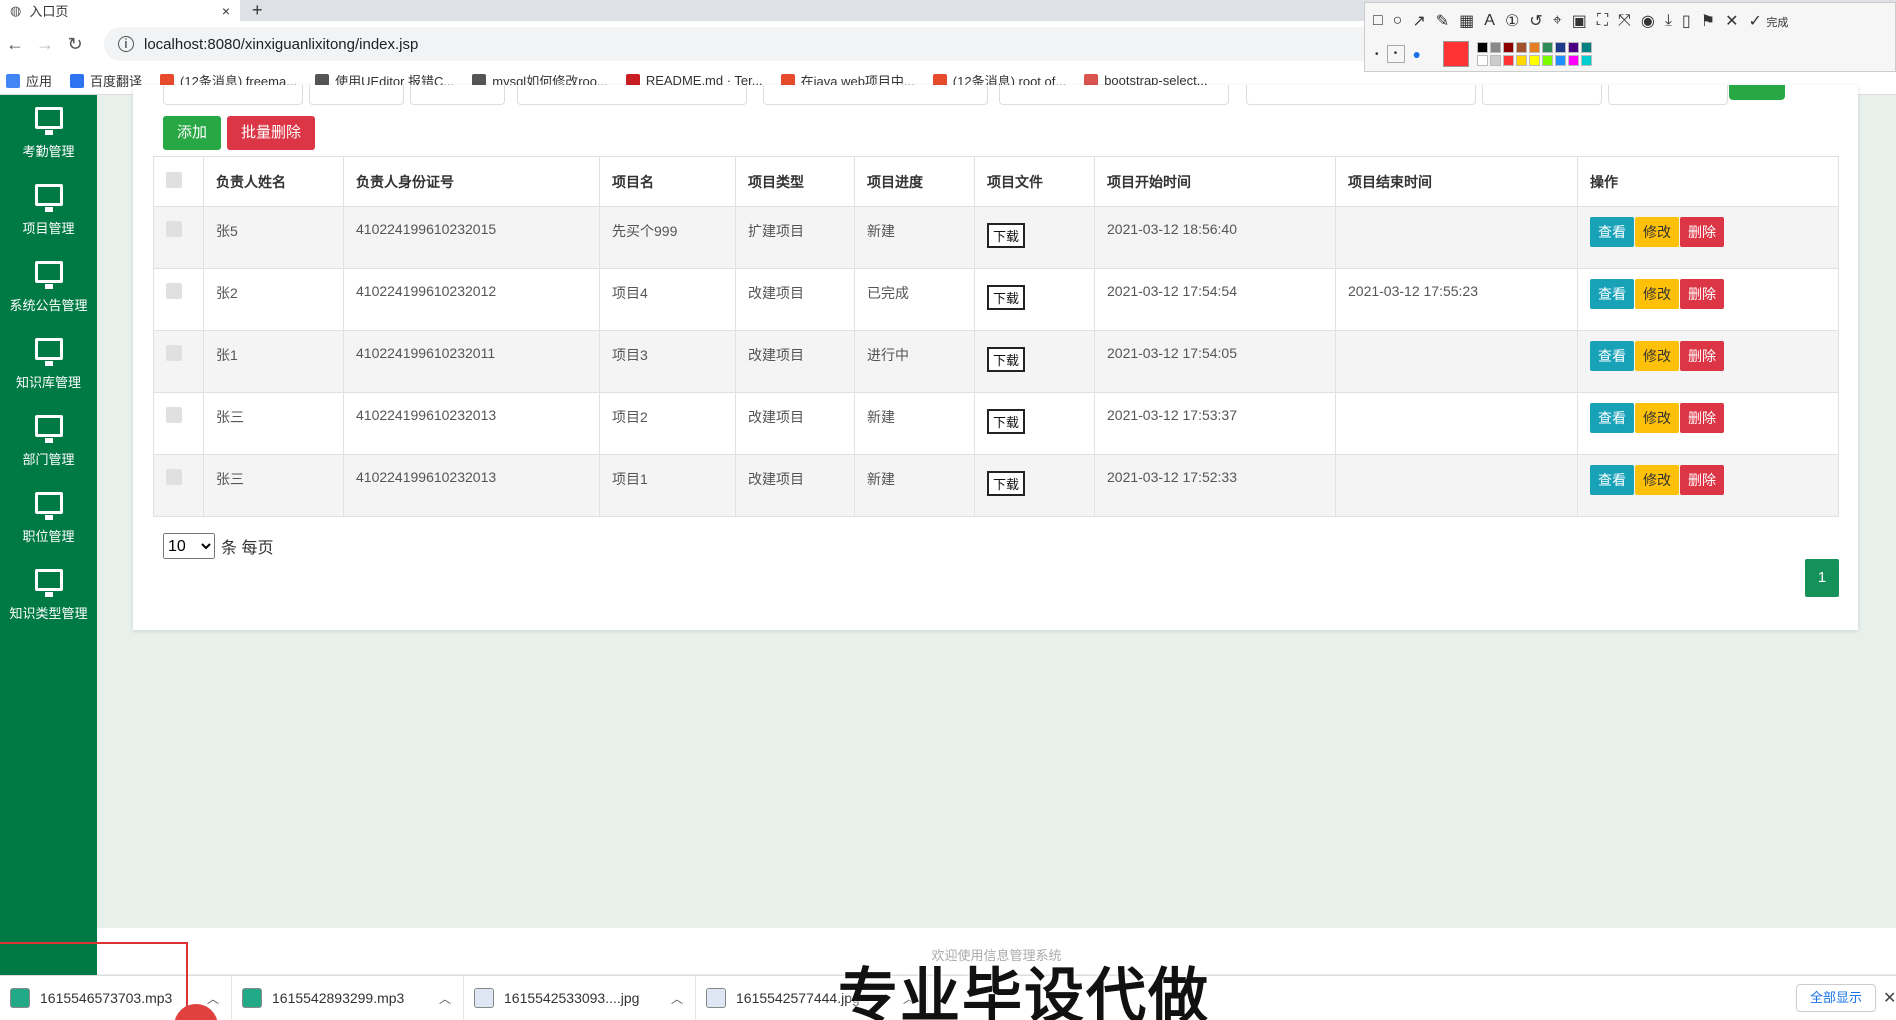 This screenshot has width=1896, height=1020. I want to click on column-header: 项目名, so click(667, 181).